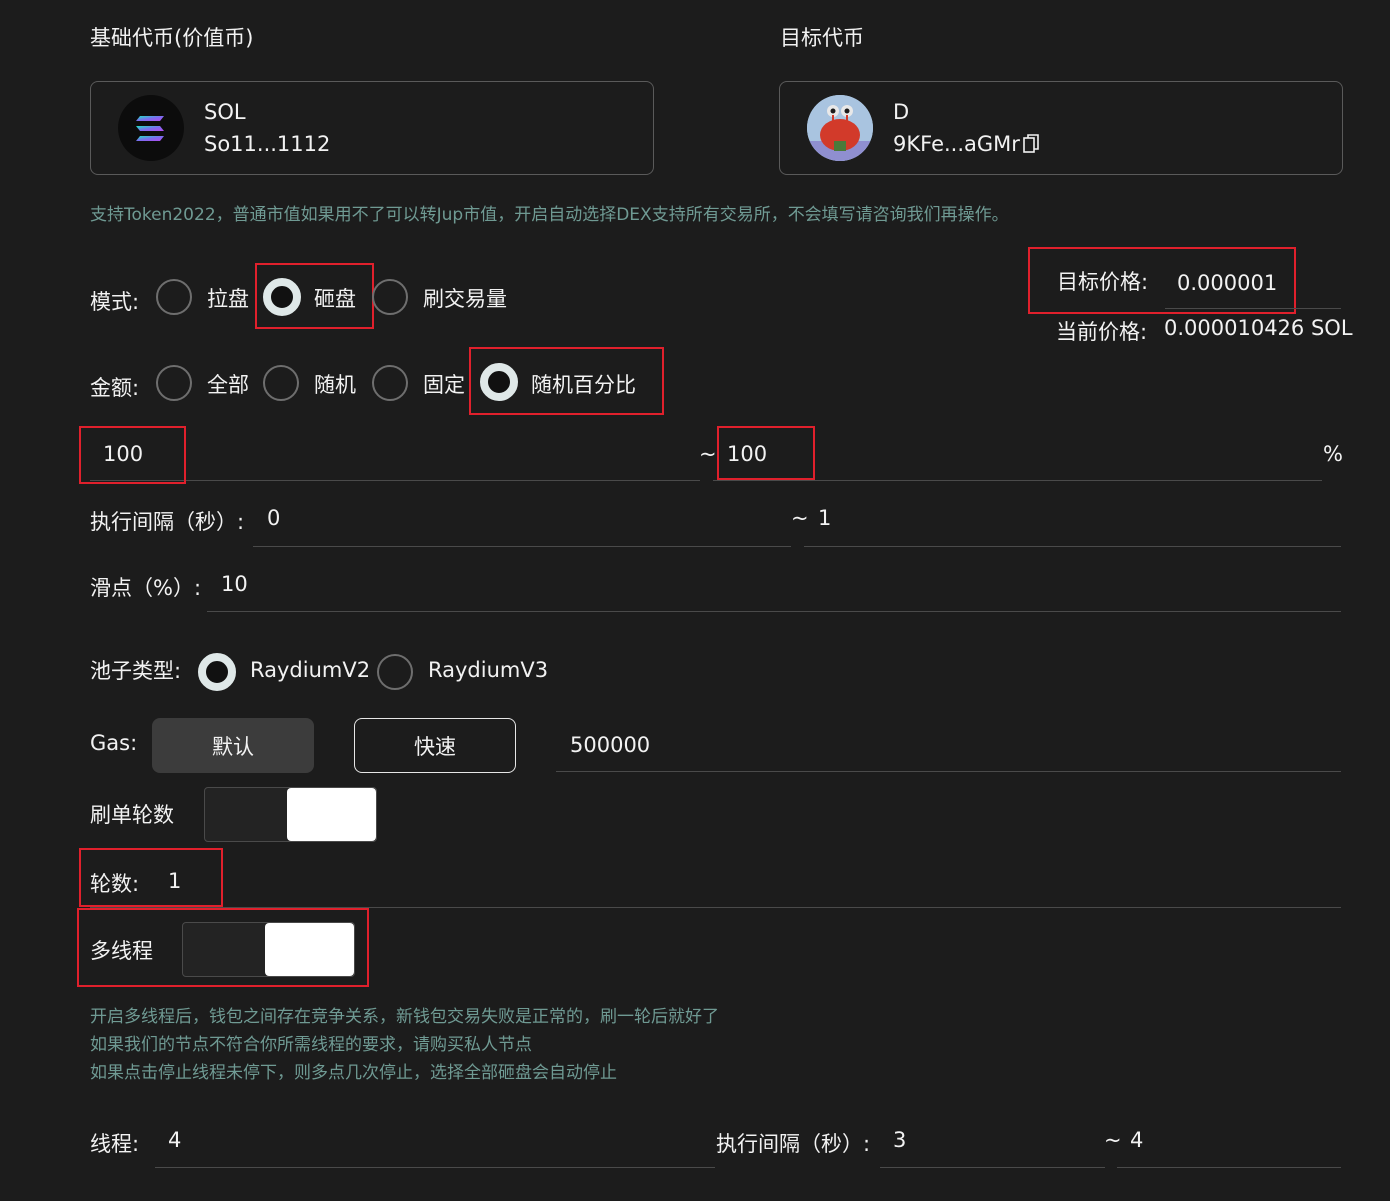 Image resolution: width=1390 pixels, height=1201 pixels. I want to click on amount-unit: %, so click(1333, 454).